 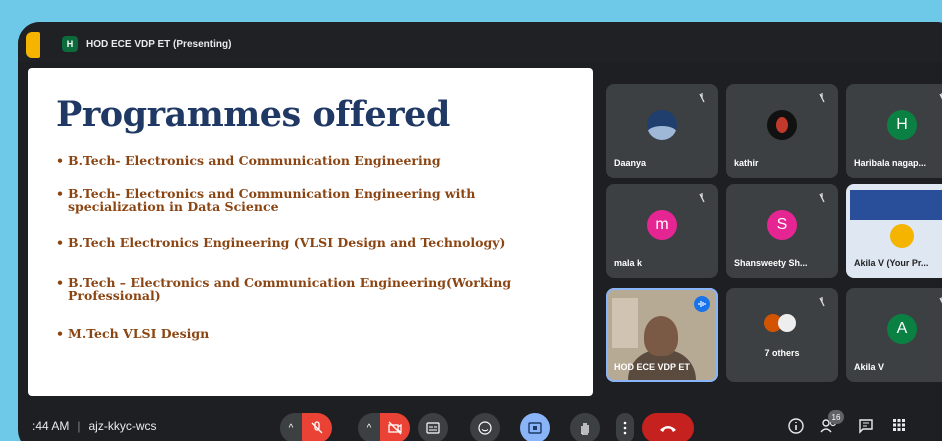 I want to click on captions-icon, so click(x=433, y=427).